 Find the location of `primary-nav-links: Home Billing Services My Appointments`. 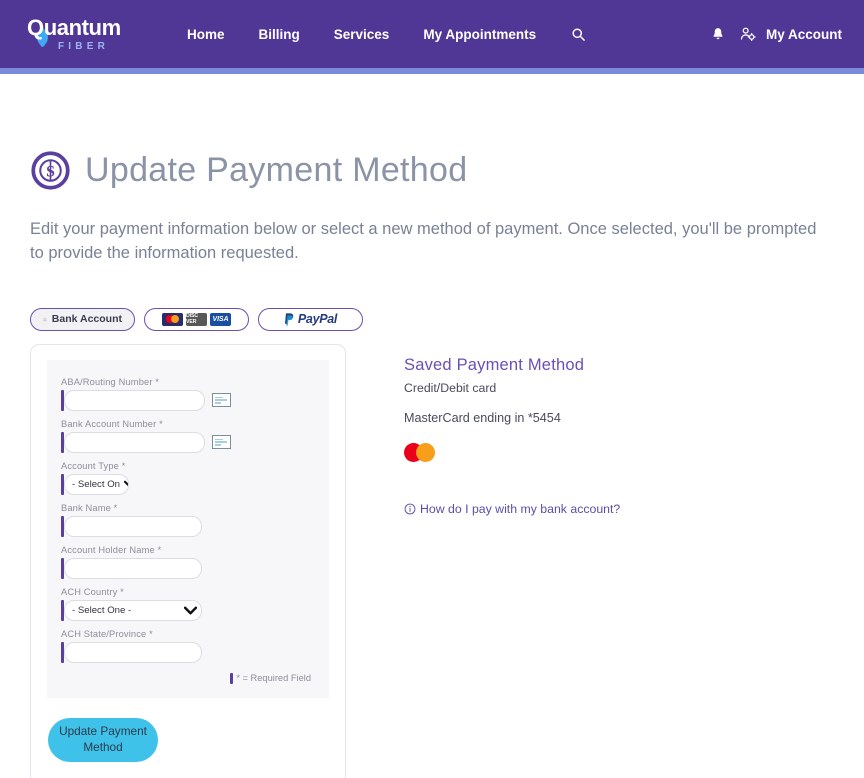

primary-nav-links: Home Billing Services My Appointments is located at coordinates (379, 34).